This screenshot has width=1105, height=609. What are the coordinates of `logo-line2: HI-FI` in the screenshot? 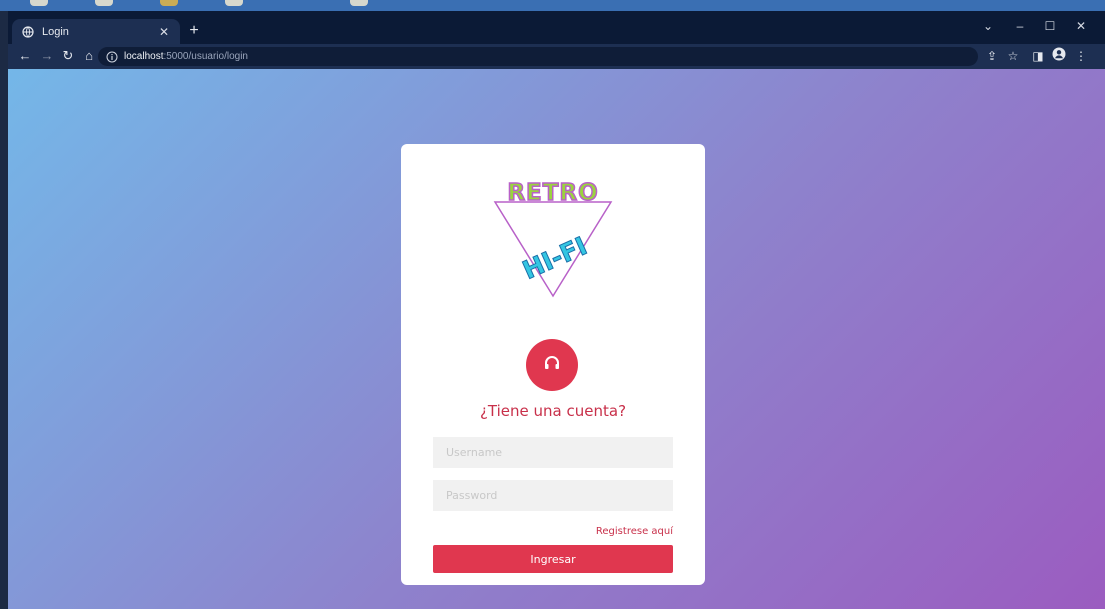 It's located at (554, 258).